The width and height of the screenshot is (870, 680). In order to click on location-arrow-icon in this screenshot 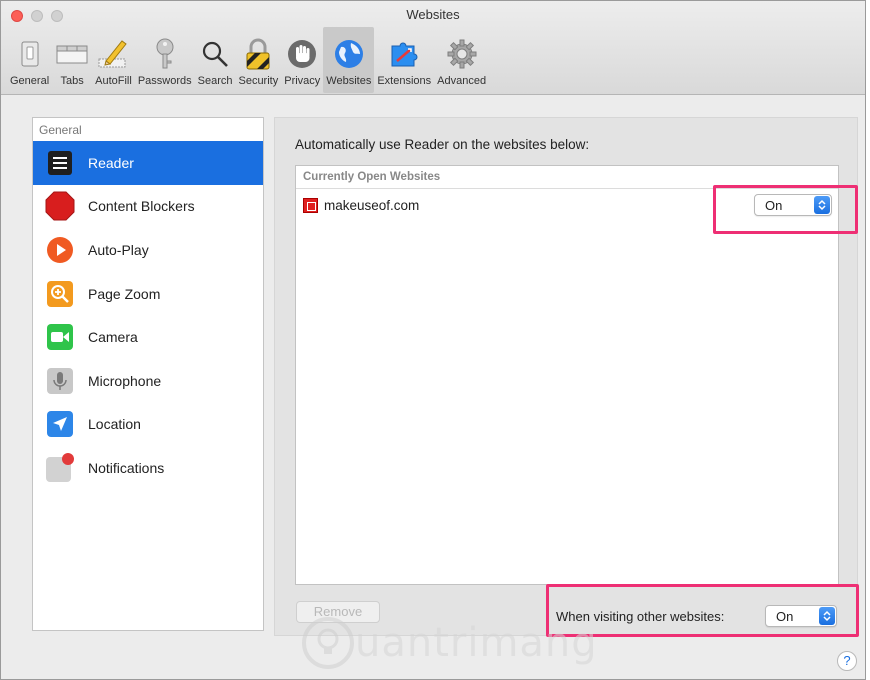, I will do `click(60, 424)`.